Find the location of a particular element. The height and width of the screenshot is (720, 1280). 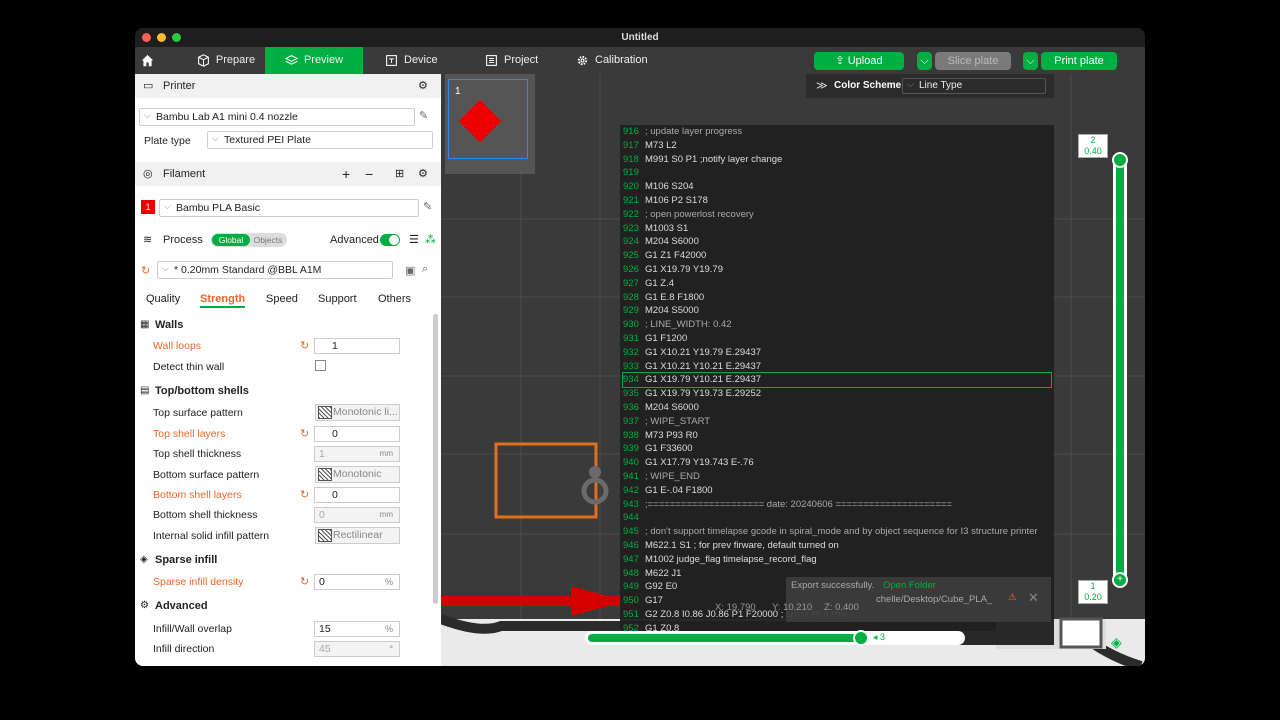

gcode-line: 941 ; WIPE_END is located at coordinates (661, 477).